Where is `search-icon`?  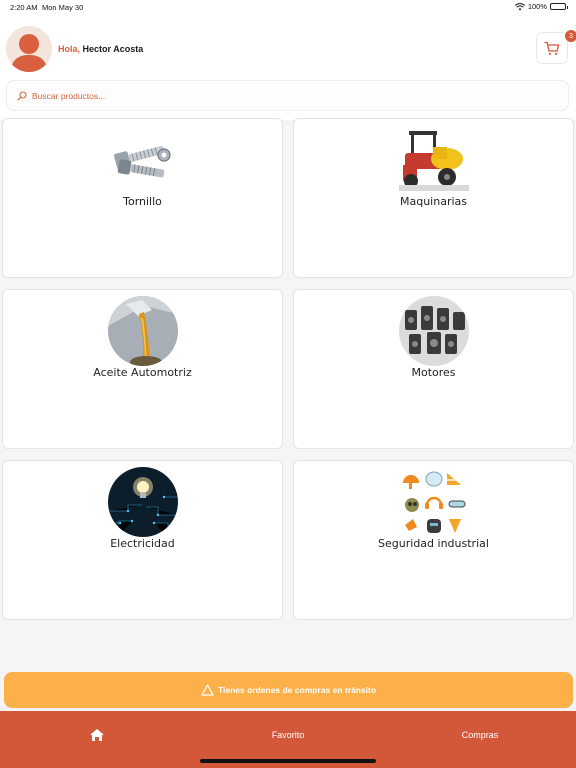 search-icon is located at coordinates (22, 95).